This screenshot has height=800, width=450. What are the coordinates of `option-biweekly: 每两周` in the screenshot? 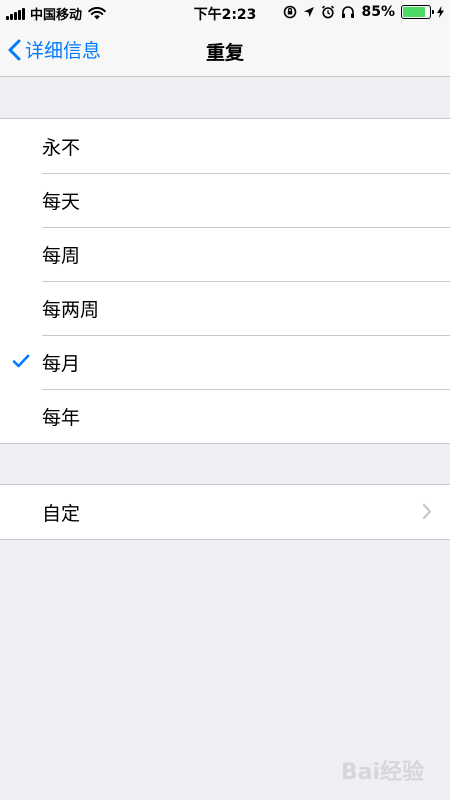 It's located at (225, 308).